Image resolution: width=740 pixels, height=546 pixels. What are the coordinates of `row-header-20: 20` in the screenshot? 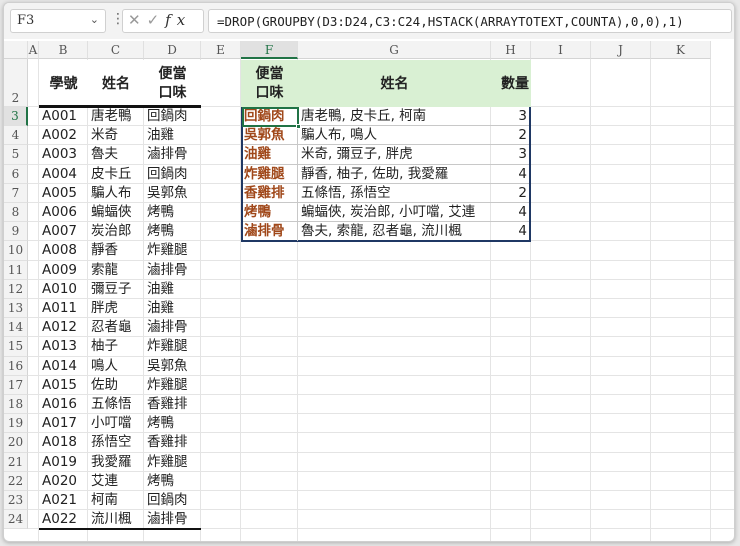 It's located at (16, 443).